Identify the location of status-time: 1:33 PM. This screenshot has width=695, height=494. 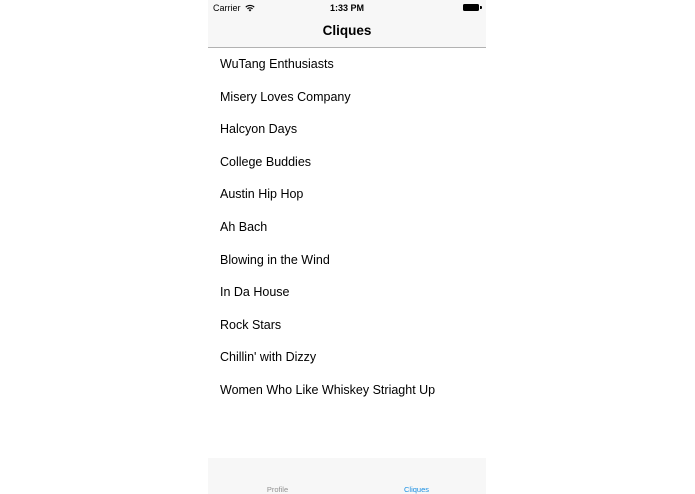
(346, 8).